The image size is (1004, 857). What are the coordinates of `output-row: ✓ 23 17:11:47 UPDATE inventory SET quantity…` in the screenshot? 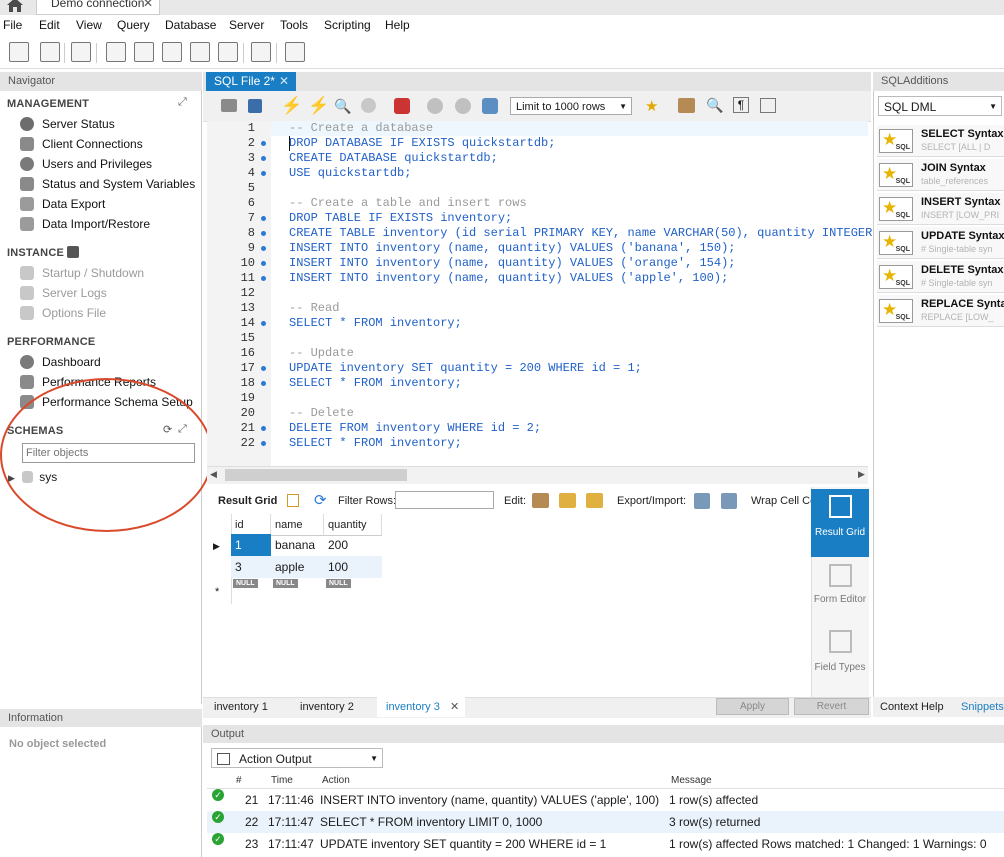 It's located at (605, 844).